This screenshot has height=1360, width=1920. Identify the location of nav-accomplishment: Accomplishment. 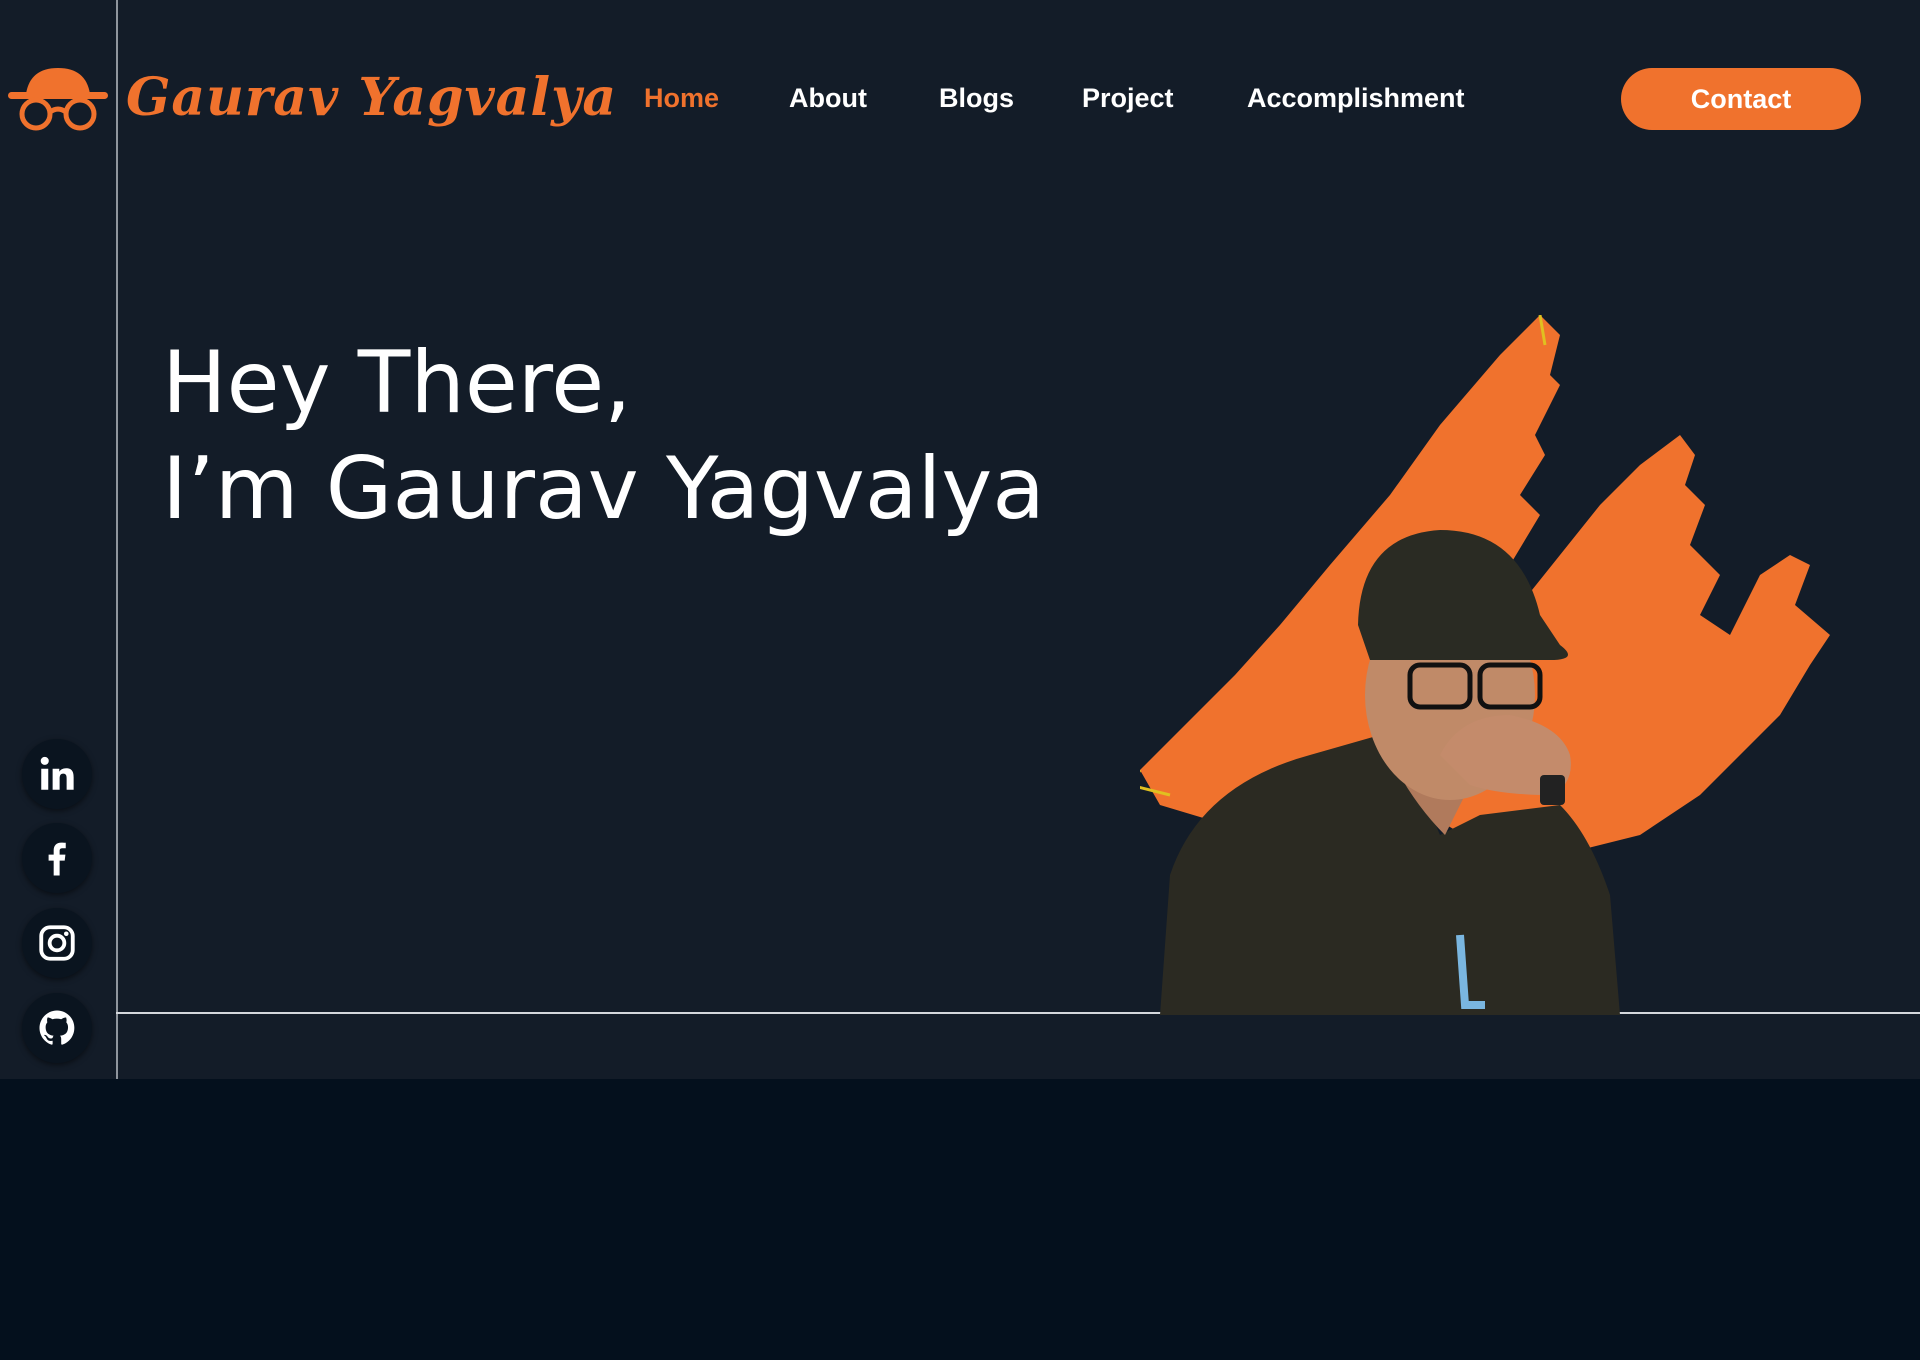
(1356, 98).